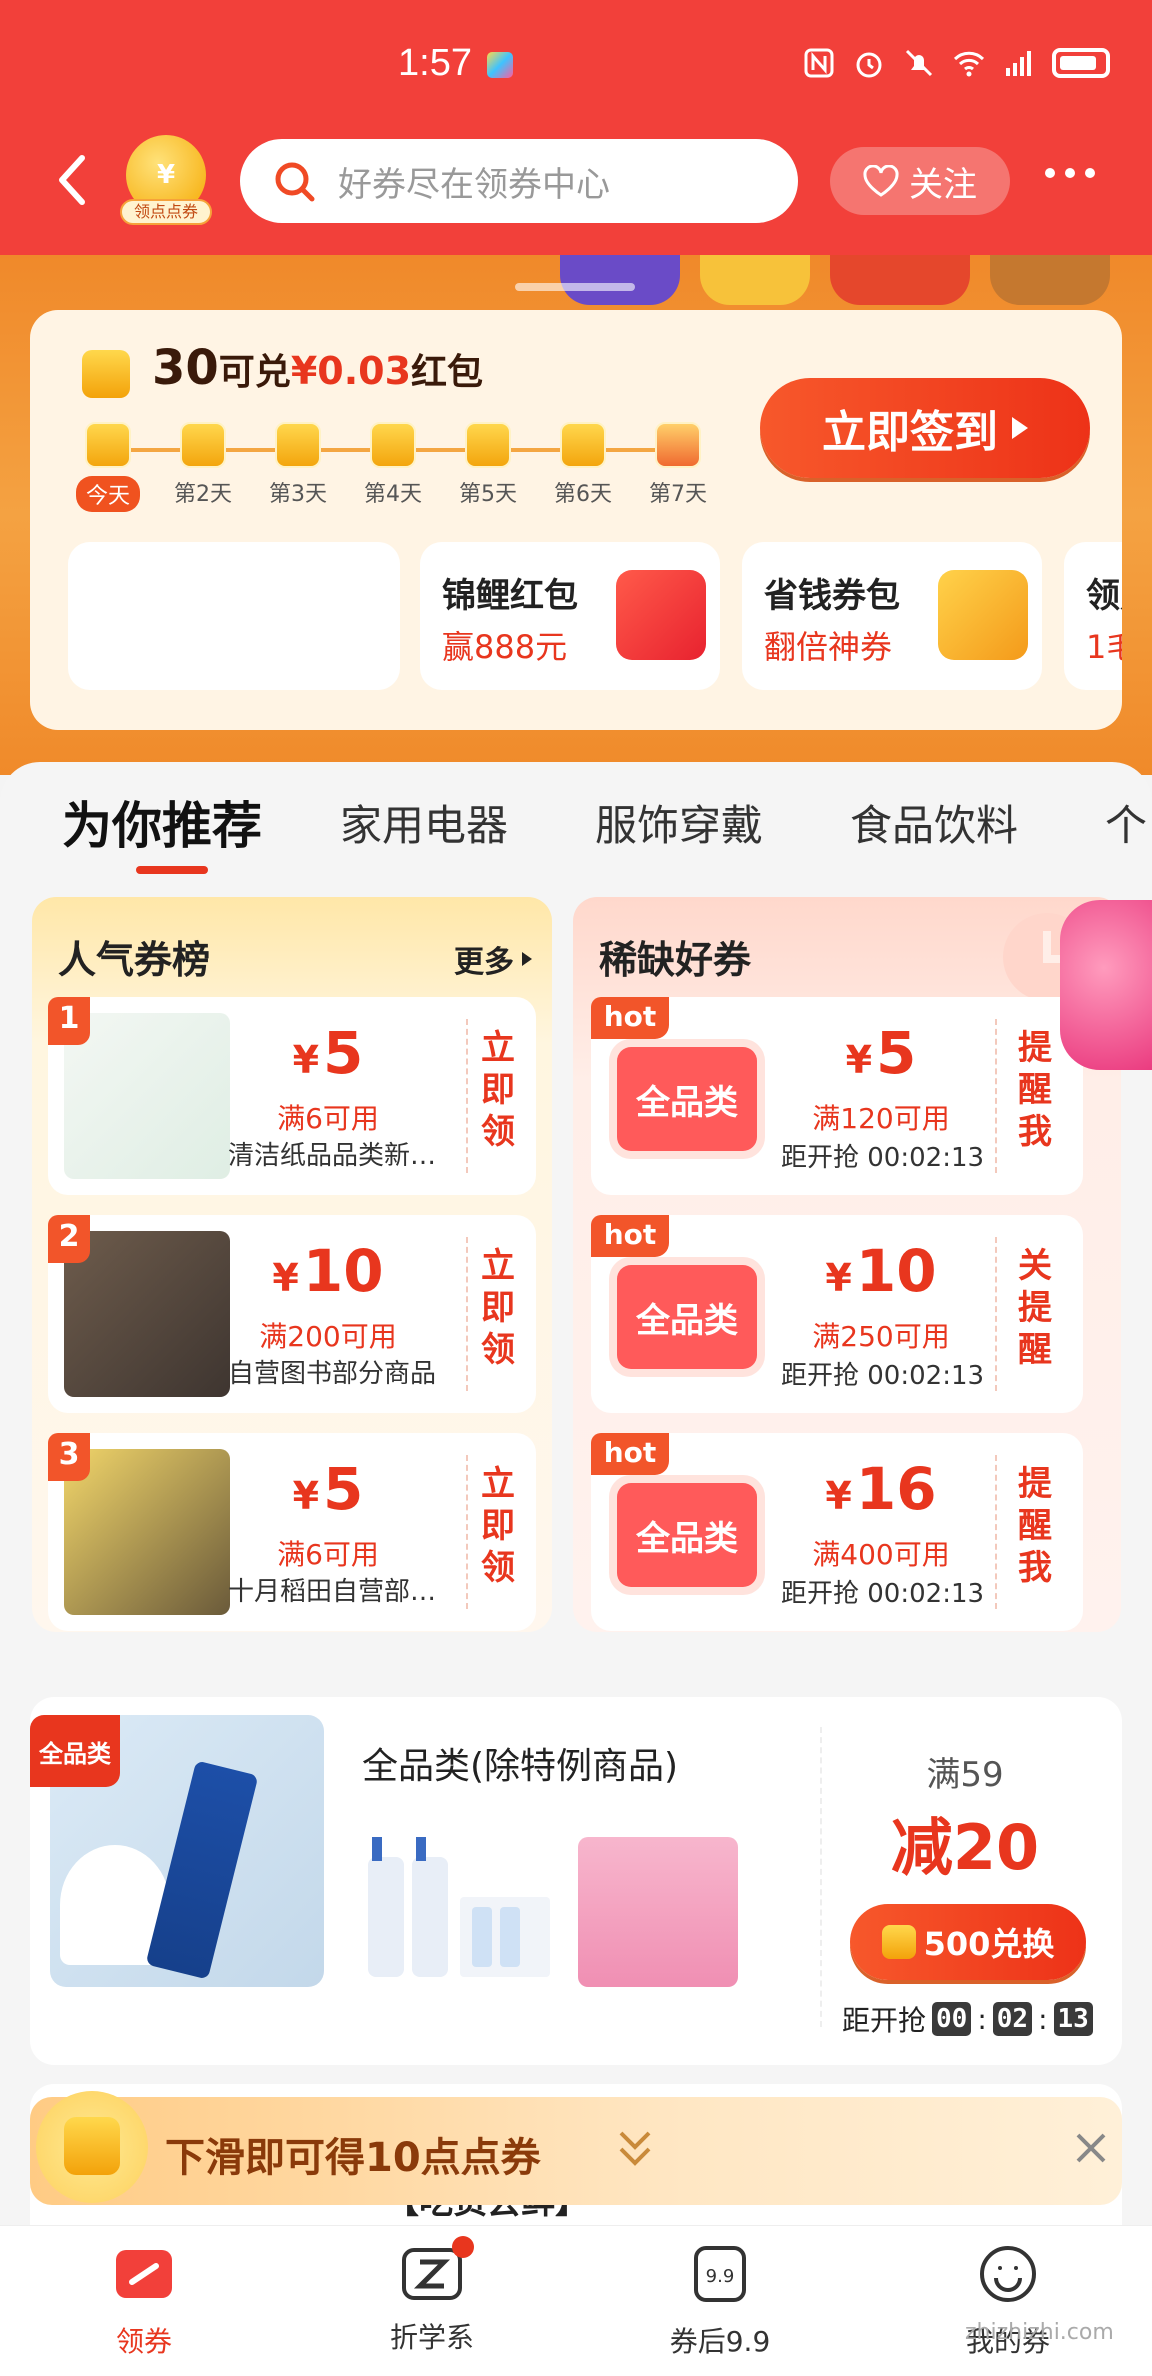 The image size is (1152, 2376). Describe the element at coordinates (295, 182) in the screenshot. I see `search-icon` at that location.